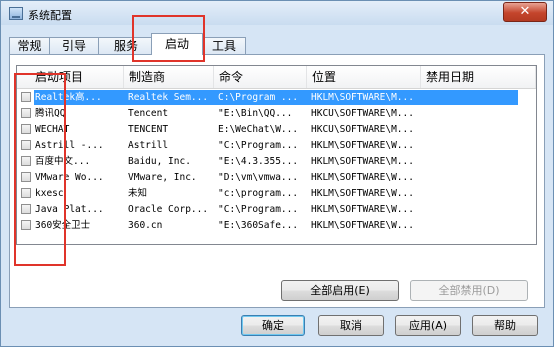 The width and height of the screenshot is (554, 347). I want to click on cell-manufacturer: TENCENT, so click(148, 129).